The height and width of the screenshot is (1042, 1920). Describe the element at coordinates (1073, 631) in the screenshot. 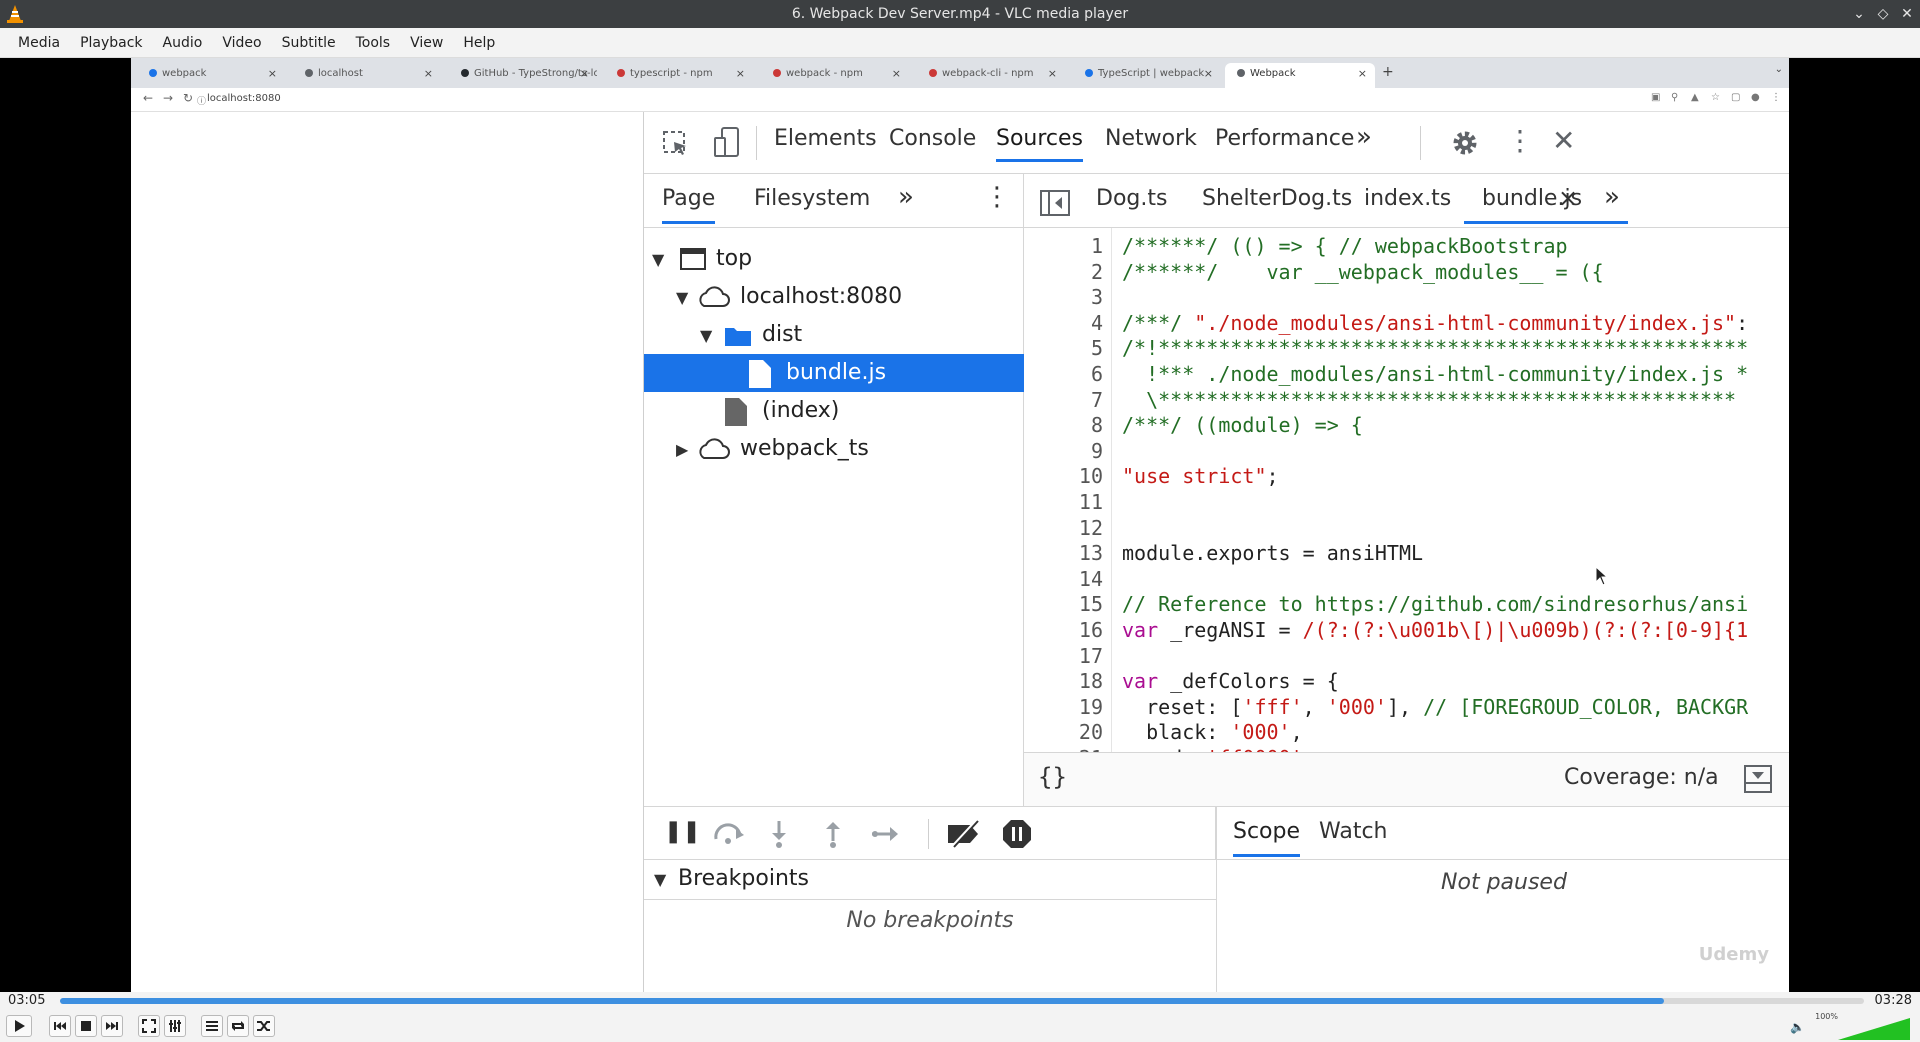

I see `line-number: 16` at that location.